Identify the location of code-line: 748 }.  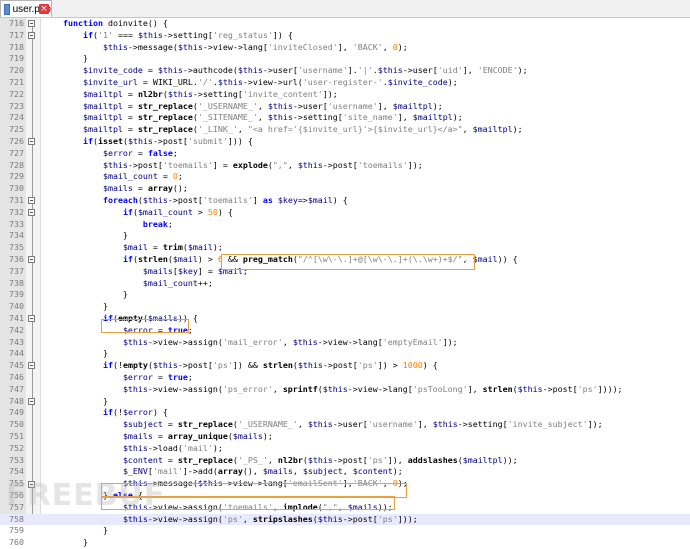
(345, 402).